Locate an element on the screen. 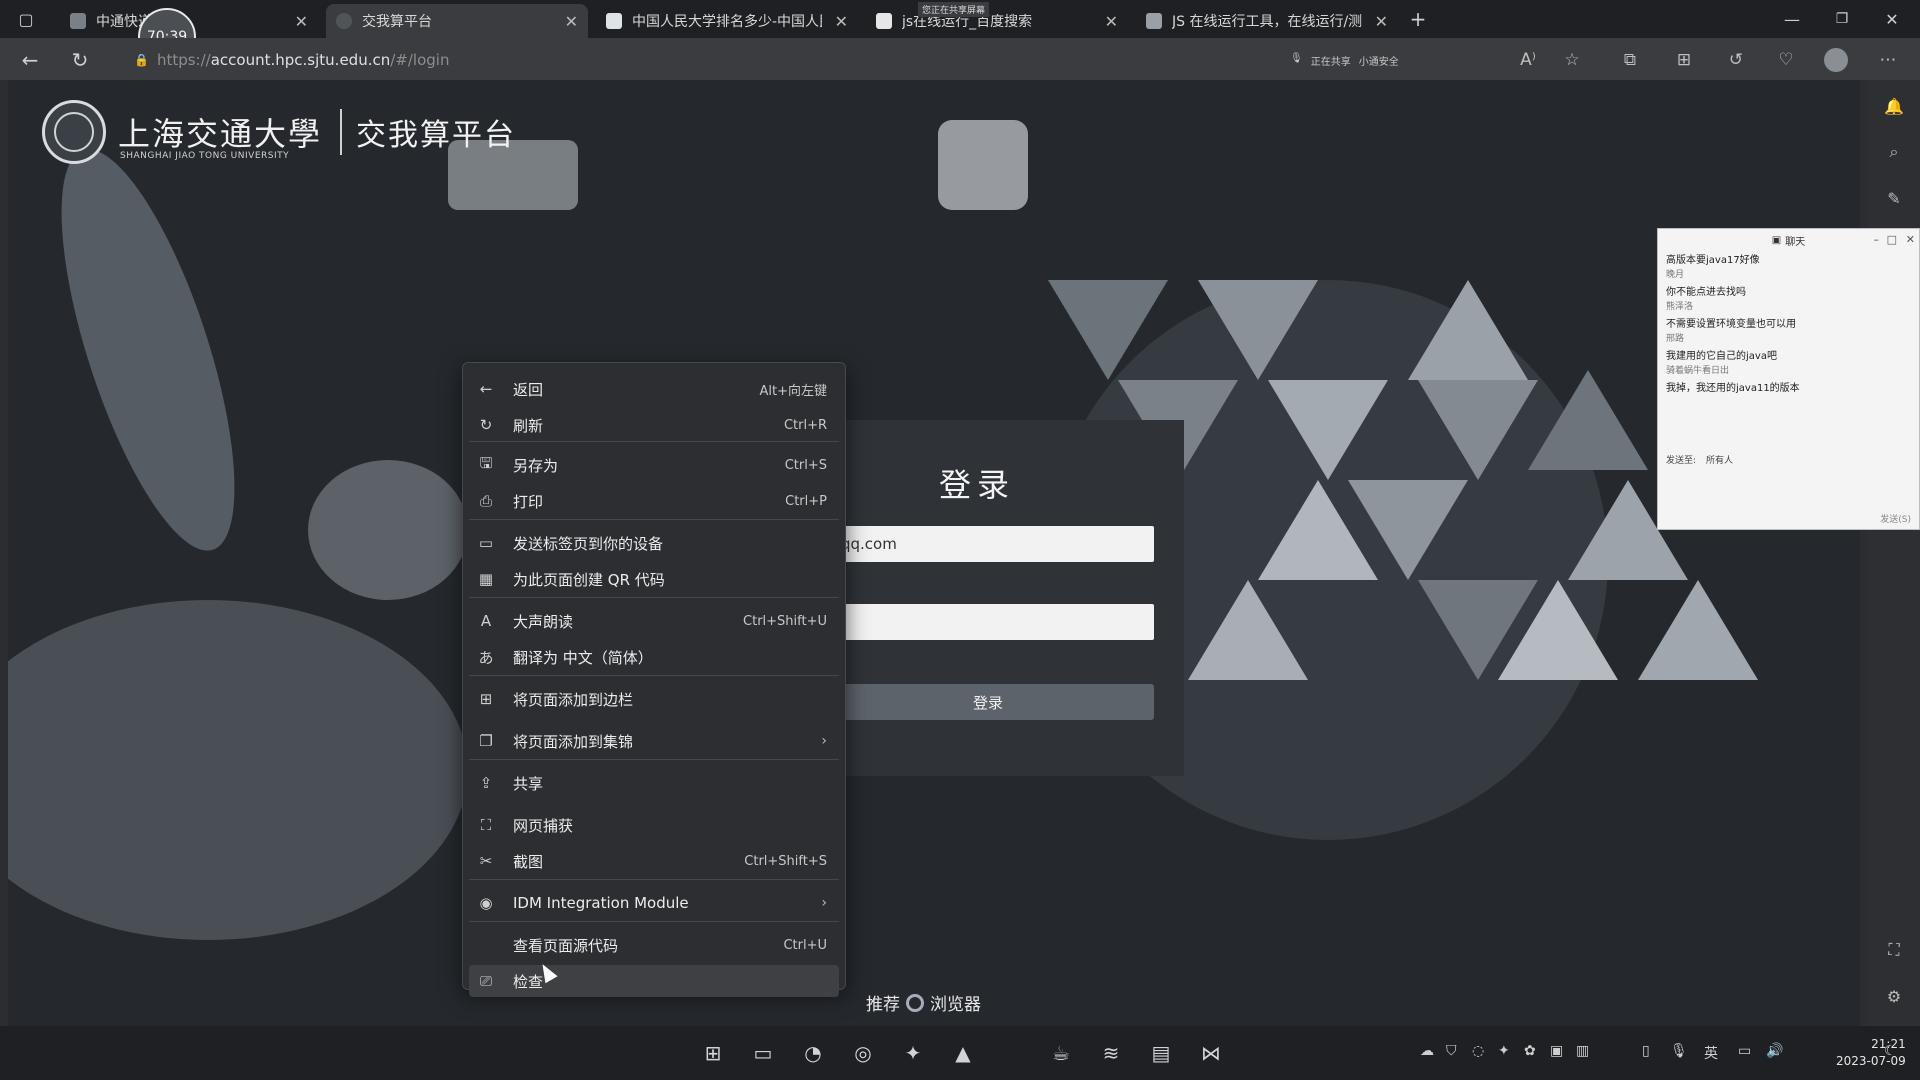 This screenshot has height=1080, width=1920. menu-item: ⛶ 网页捕获 is located at coordinates (654, 825).